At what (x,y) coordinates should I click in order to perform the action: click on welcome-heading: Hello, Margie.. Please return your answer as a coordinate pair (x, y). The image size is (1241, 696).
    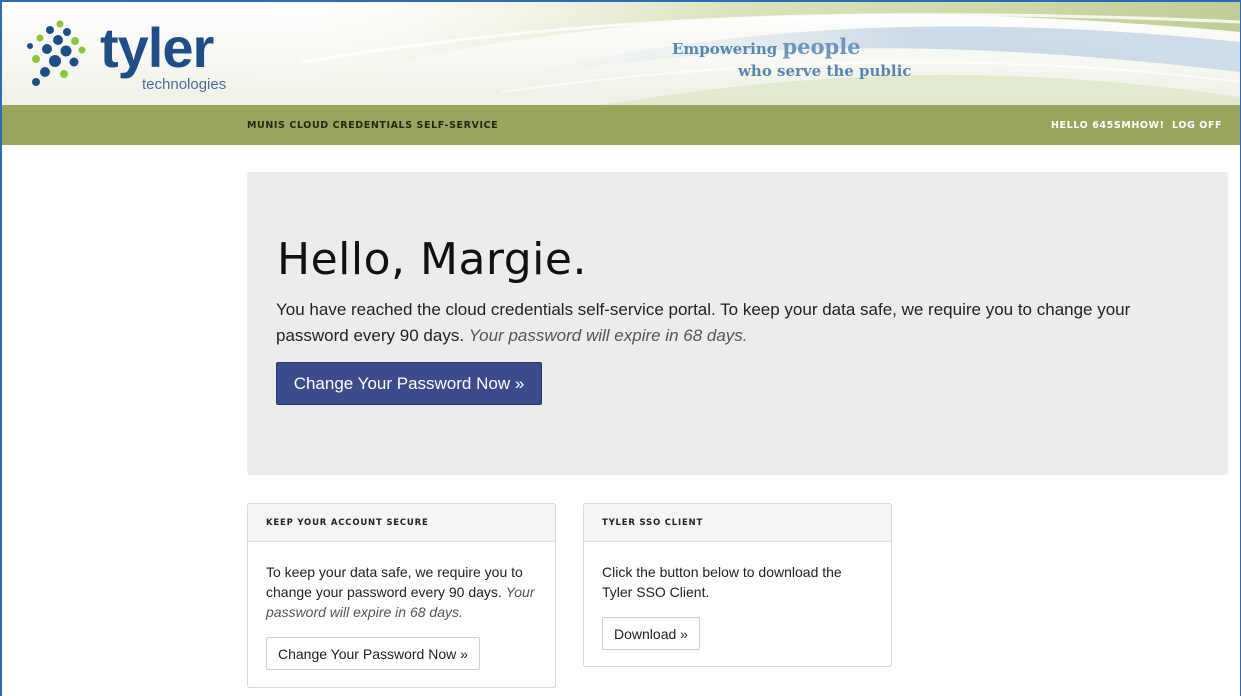
    Looking at the image, I should click on (432, 259).